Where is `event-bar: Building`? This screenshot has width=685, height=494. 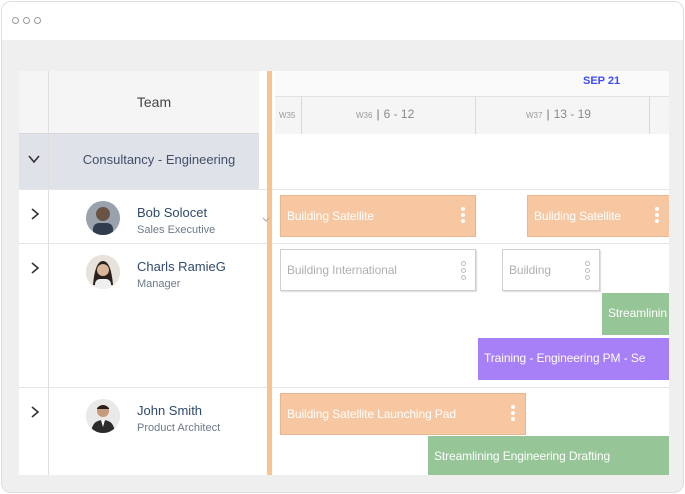
event-bar: Building is located at coordinates (551, 270).